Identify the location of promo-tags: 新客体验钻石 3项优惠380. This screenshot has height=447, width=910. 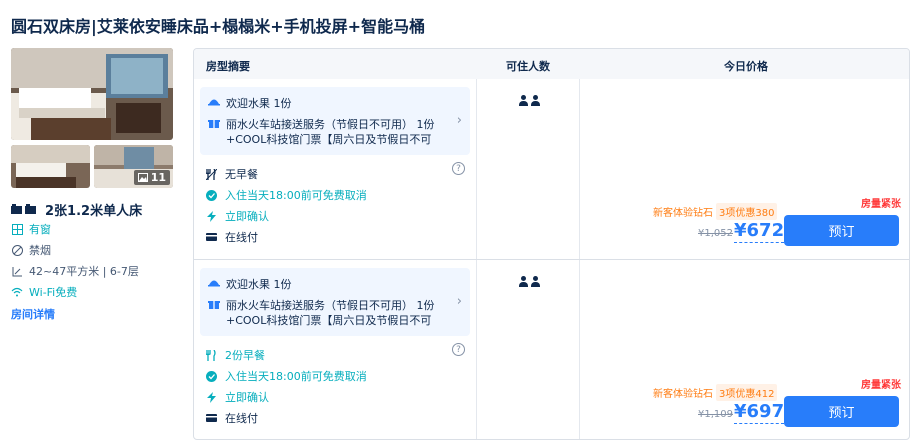
(714, 211).